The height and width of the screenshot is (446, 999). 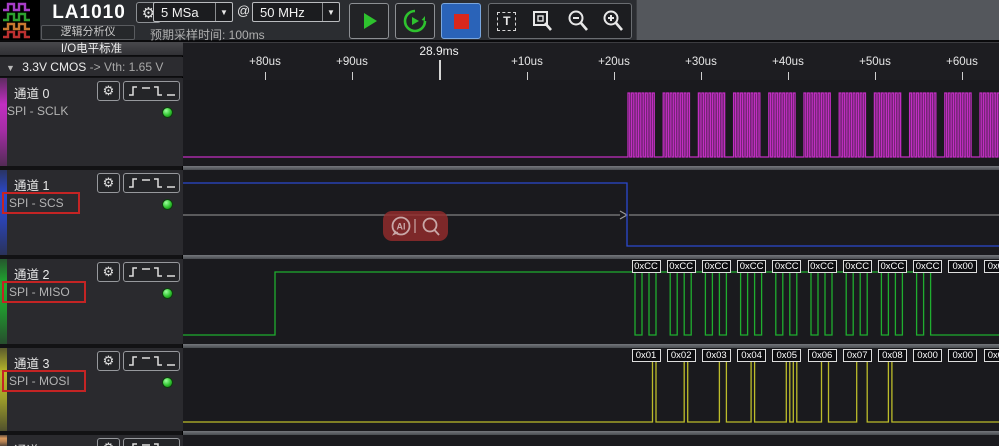 I want to click on channel-1-block: 通道 1 ⚙ SPI - SCS, so click(x=91, y=212).